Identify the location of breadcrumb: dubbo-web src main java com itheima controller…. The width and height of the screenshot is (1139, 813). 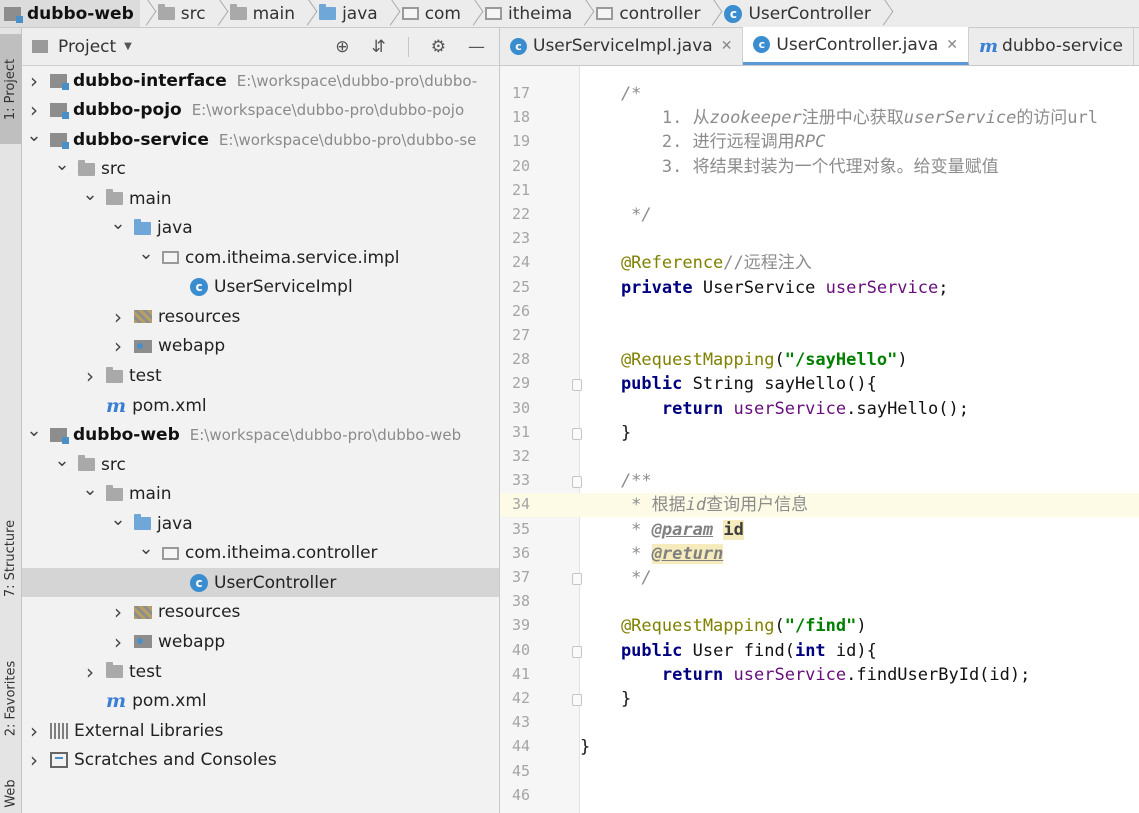
(569, 14).